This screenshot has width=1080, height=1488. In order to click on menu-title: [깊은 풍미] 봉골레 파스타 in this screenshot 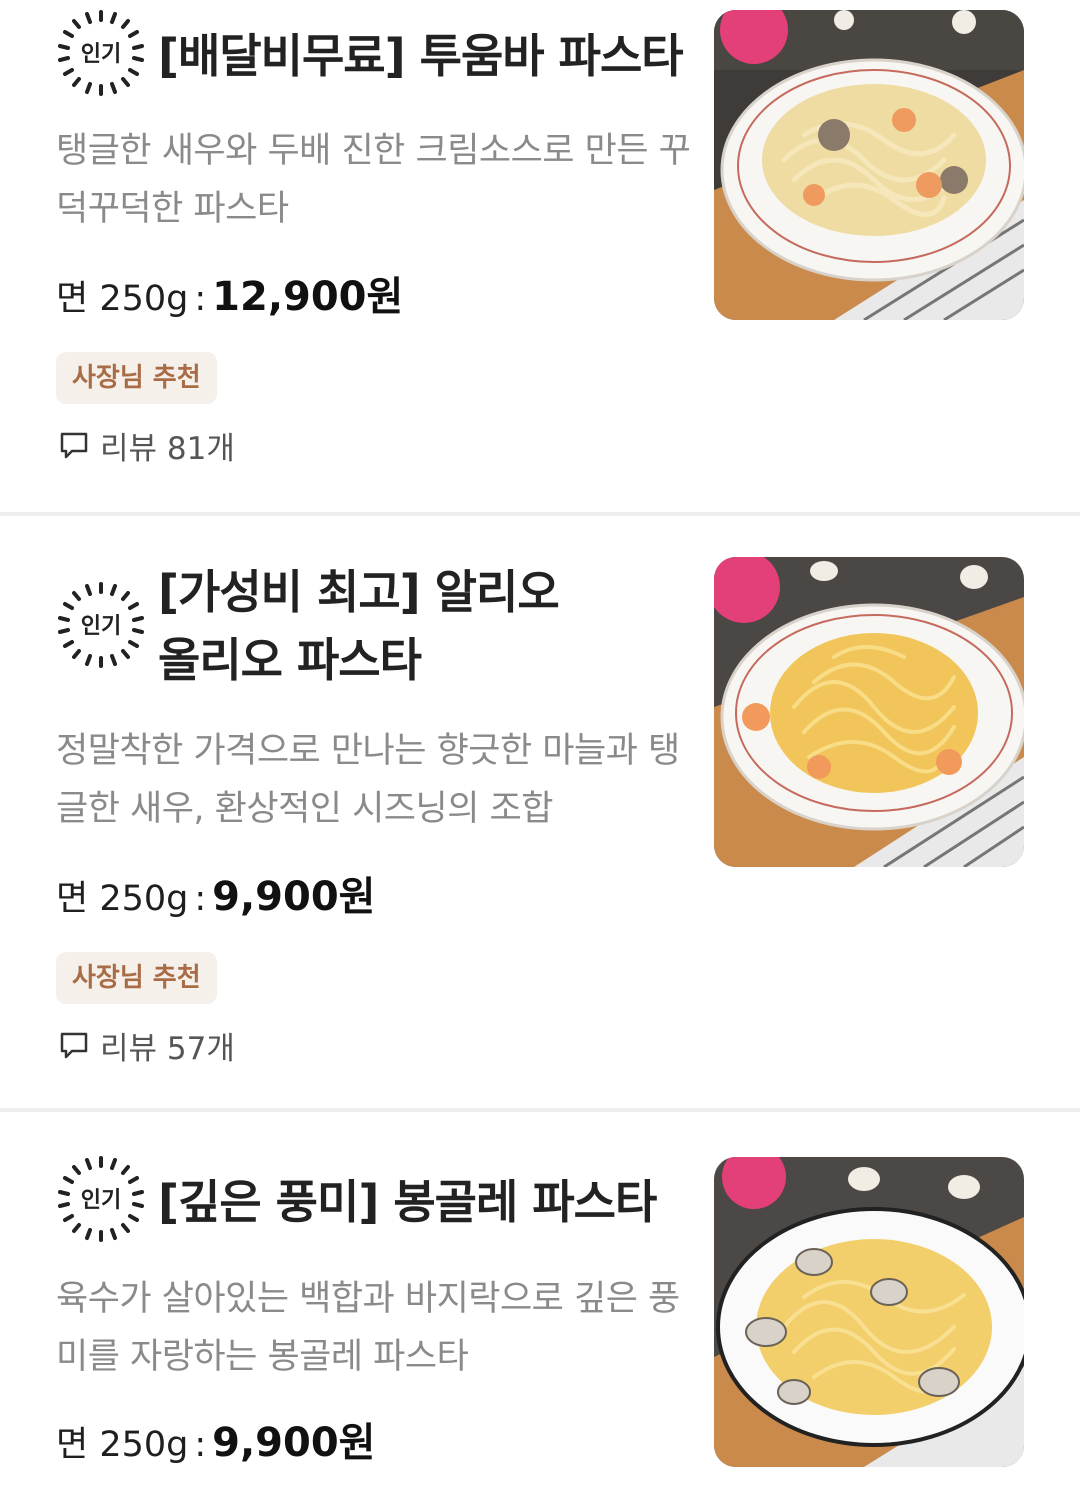, I will do `click(428, 1202)`.